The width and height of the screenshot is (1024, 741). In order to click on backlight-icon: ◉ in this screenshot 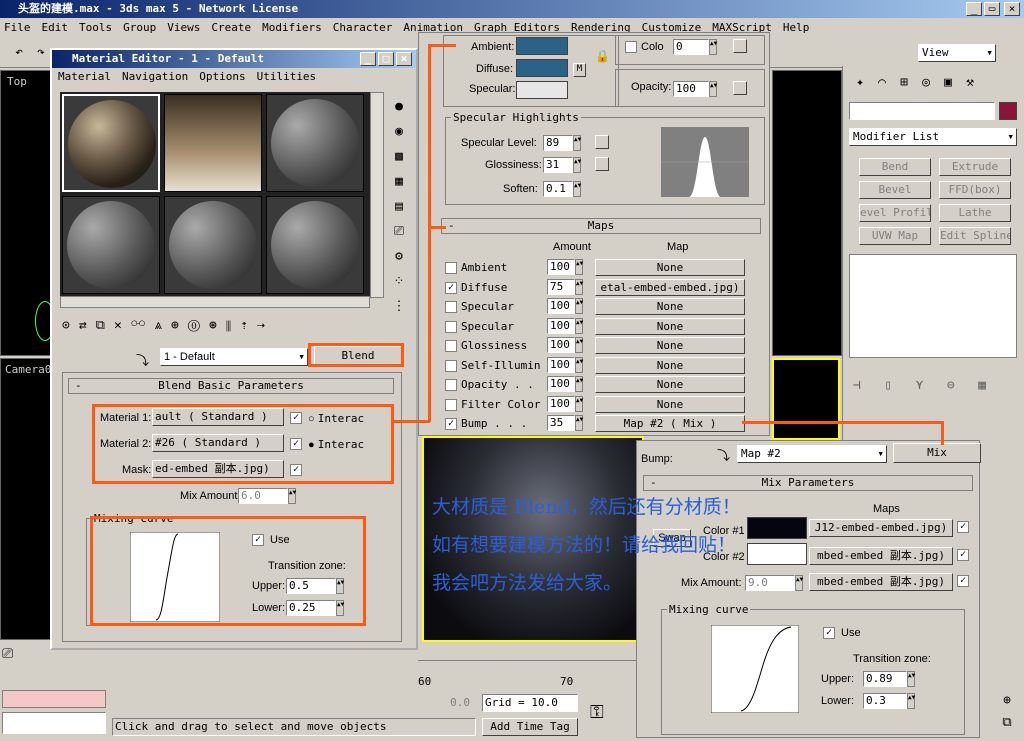, I will do `click(399, 131)`.